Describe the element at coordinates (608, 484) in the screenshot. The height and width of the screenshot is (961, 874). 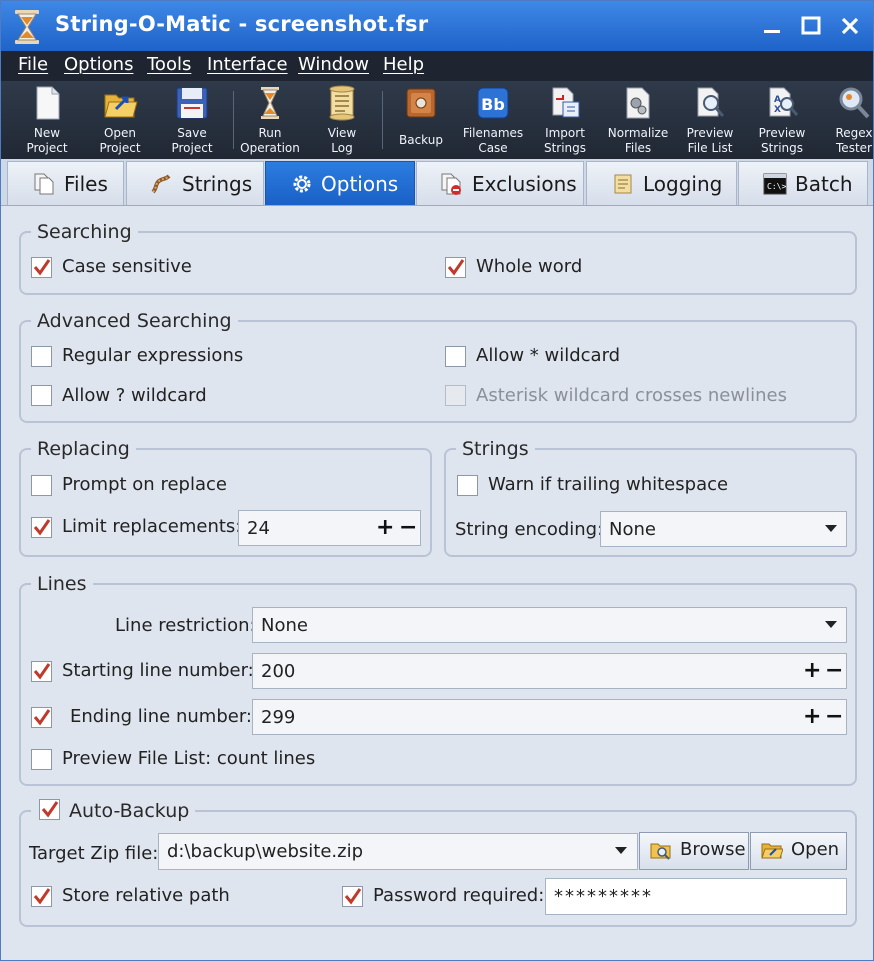
I see `warn-trailing-whitespace-label: Warn if trailing whitespace` at that location.